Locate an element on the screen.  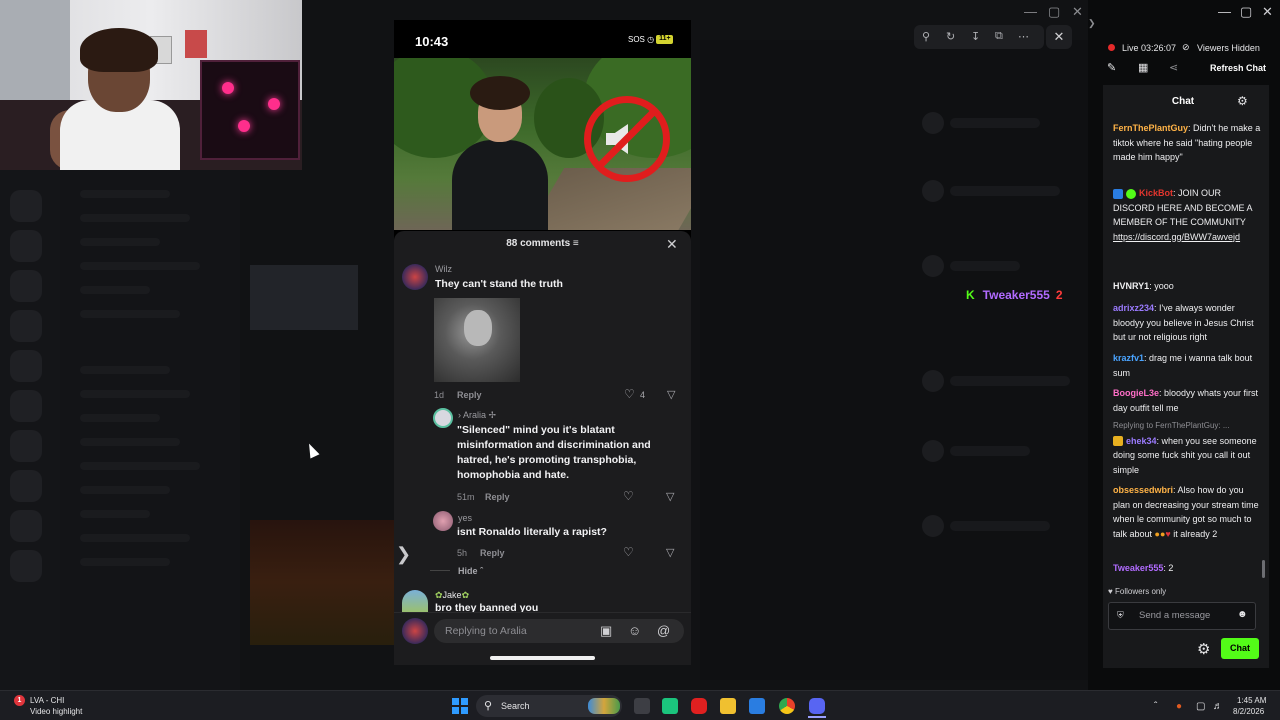
chat-username: ehek34 is located at coordinates (1141, 441).